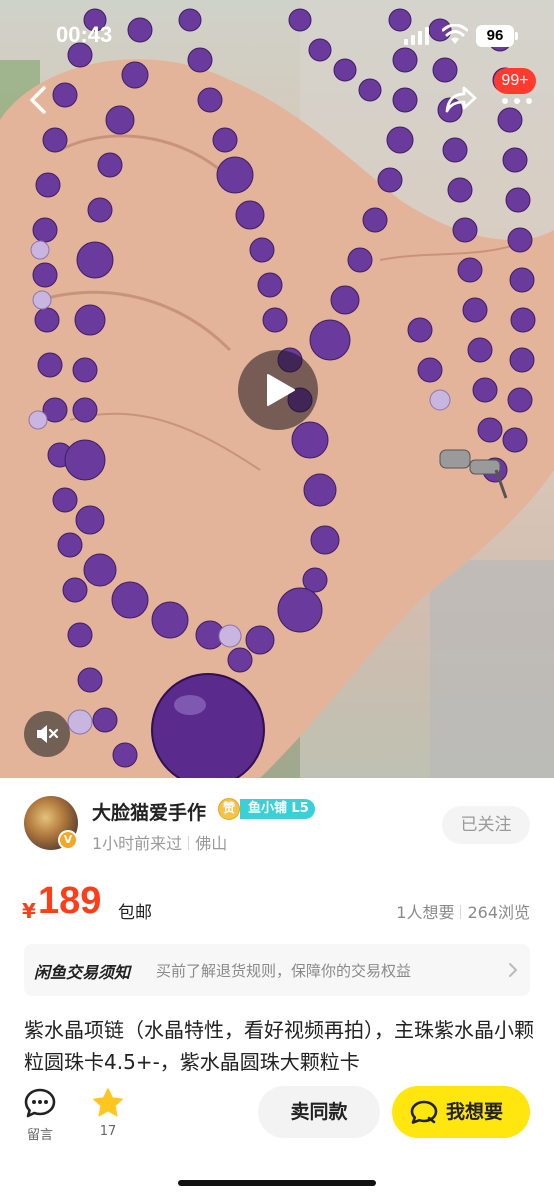 The image size is (554, 1200). Describe the element at coordinates (284, 971) in the screenshot. I see `notice-text: 买前了解退货规则，保障你的交易权益` at that location.